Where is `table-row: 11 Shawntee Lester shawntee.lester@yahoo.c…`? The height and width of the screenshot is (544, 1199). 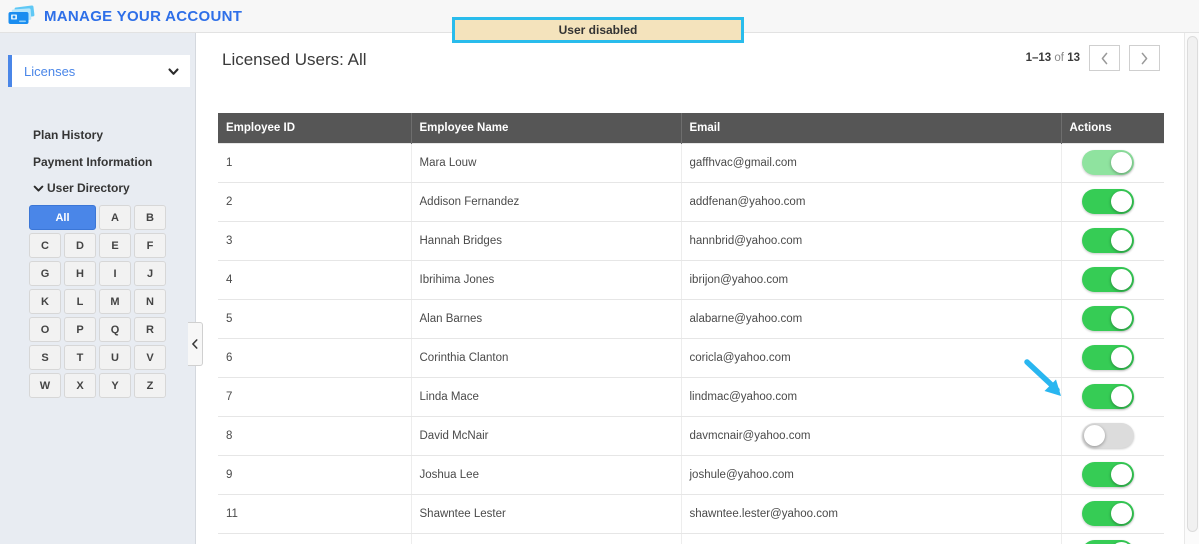
table-row: 11 Shawntee Lester shawntee.lester@yahoo.c… is located at coordinates (691, 514).